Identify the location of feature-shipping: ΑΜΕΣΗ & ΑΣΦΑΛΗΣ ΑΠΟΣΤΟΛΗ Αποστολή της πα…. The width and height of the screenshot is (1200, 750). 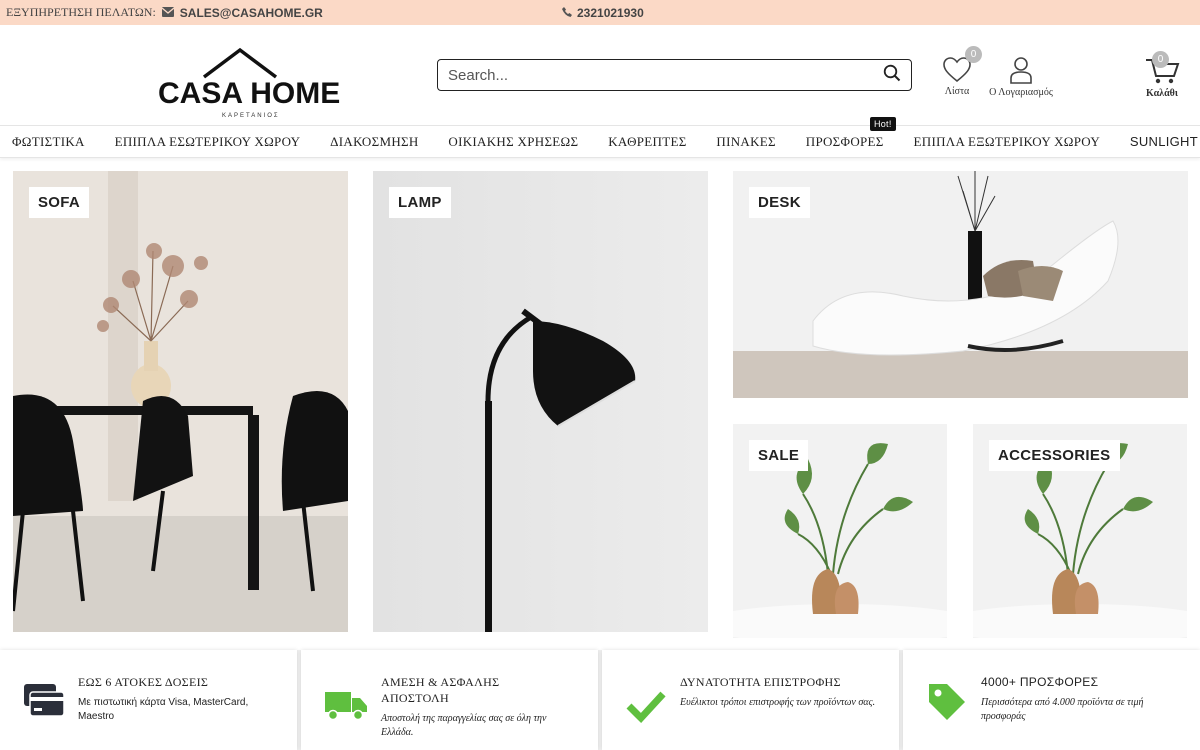
(449, 700).